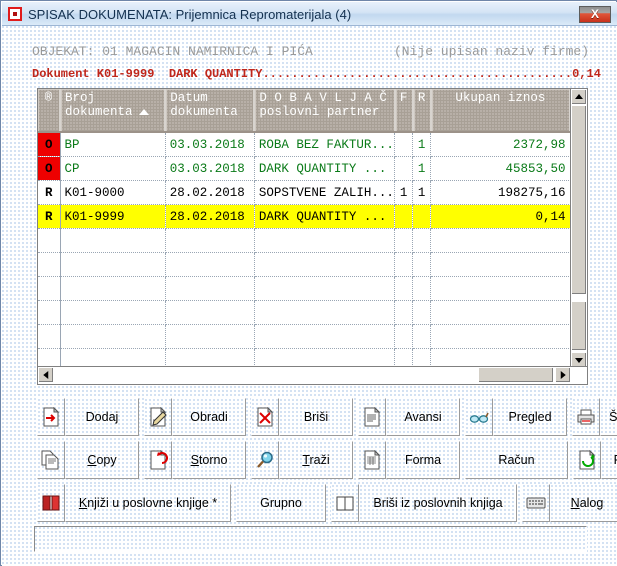  Describe the element at coordinates (516, 375) in the screenshot. I see `horizontal-scroll-thumb` at that location.